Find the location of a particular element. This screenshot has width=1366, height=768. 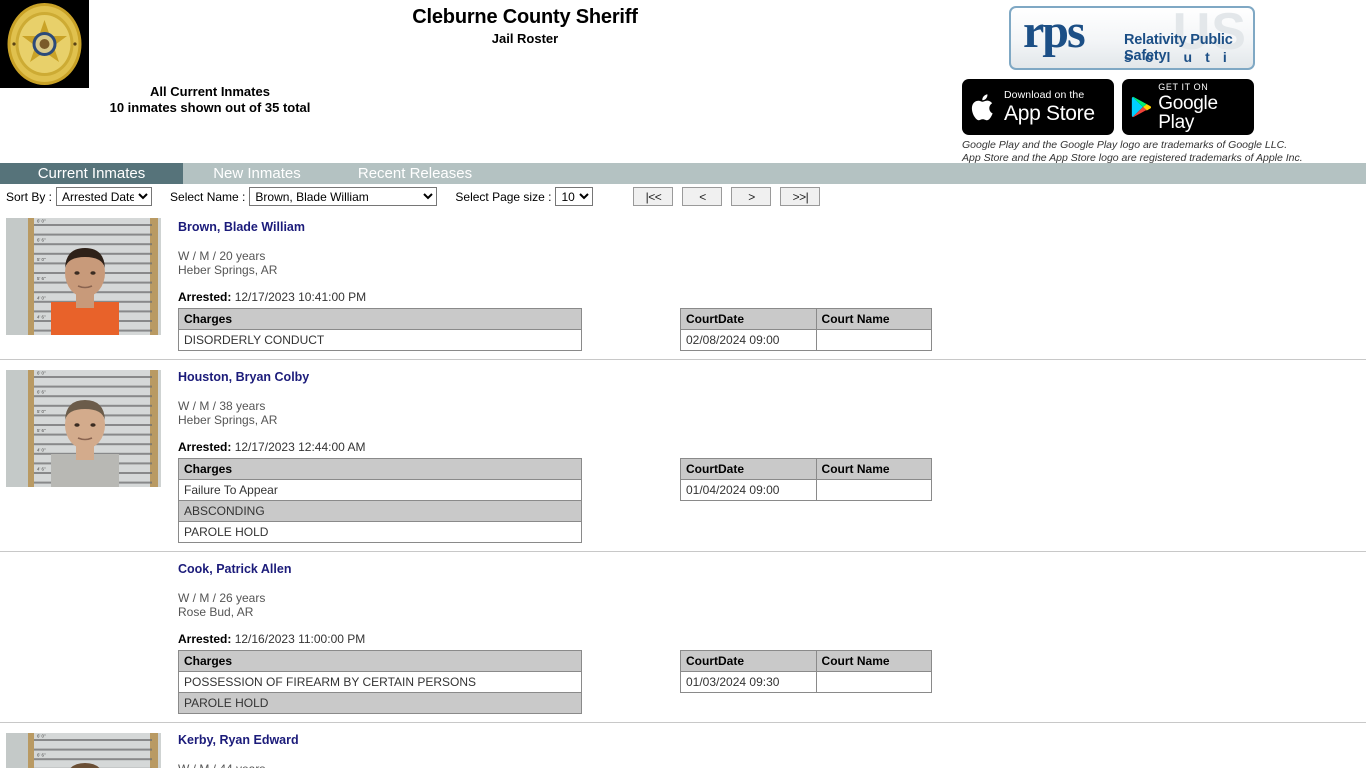

svg-text: 5' 0" is located at coordinates (41, 411).